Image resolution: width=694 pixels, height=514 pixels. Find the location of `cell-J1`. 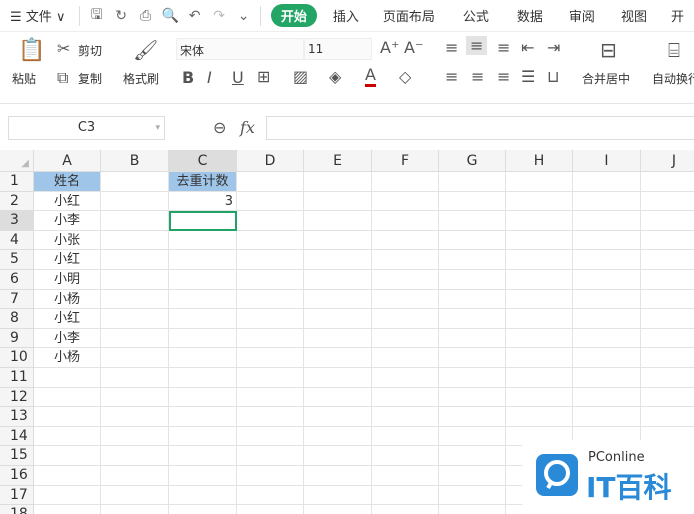

cell-J1 is located at coordinates (667, 182).